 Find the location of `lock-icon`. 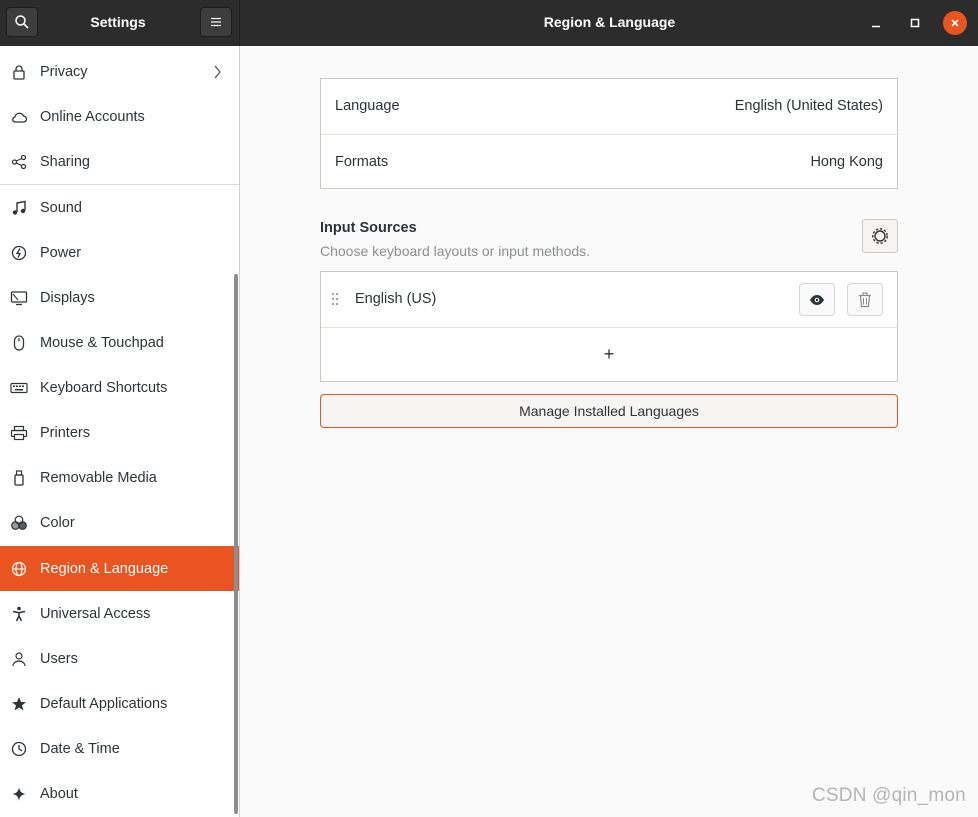

lock-icon is located at coordinates (19, 72).